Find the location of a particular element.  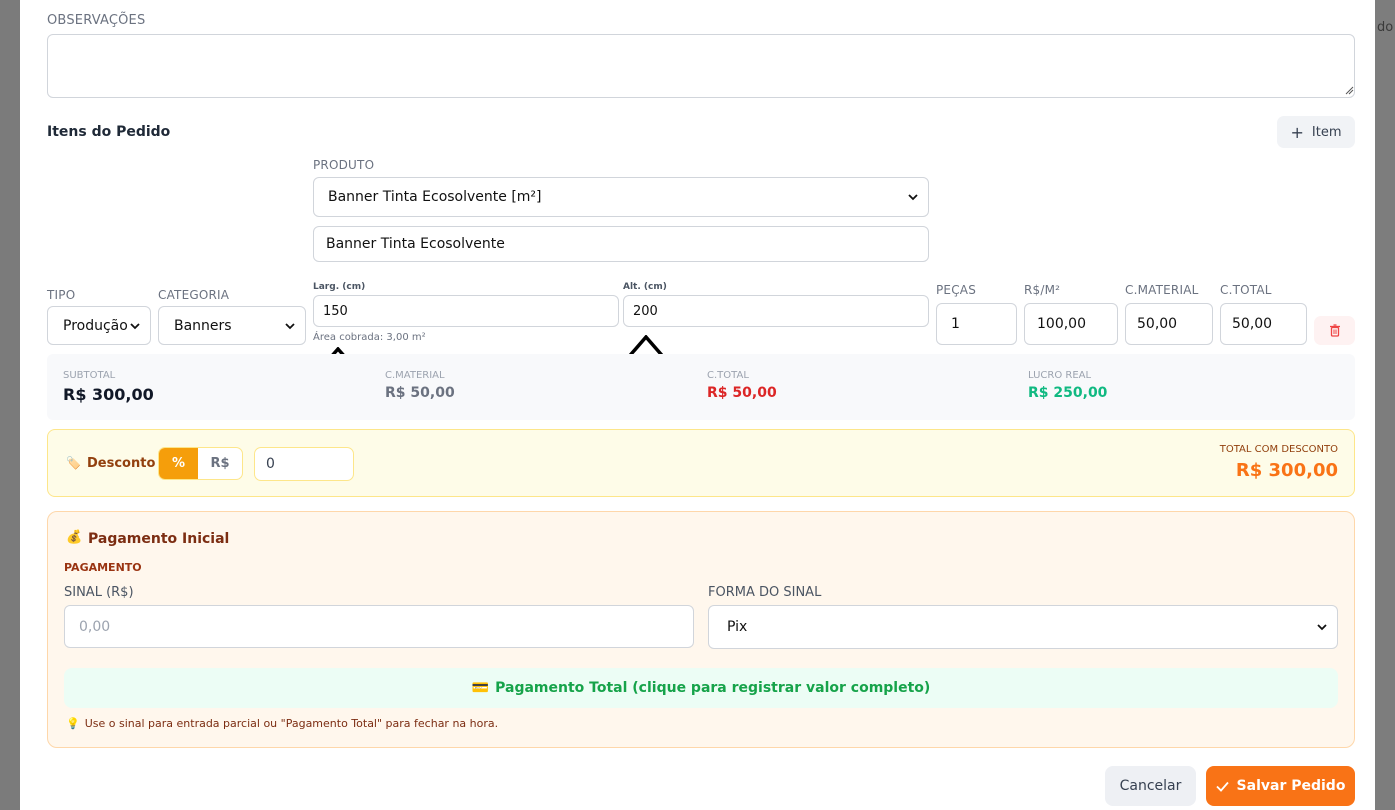

pagamento-title: Pagamento Inicial is located at coordinates (159, 539).